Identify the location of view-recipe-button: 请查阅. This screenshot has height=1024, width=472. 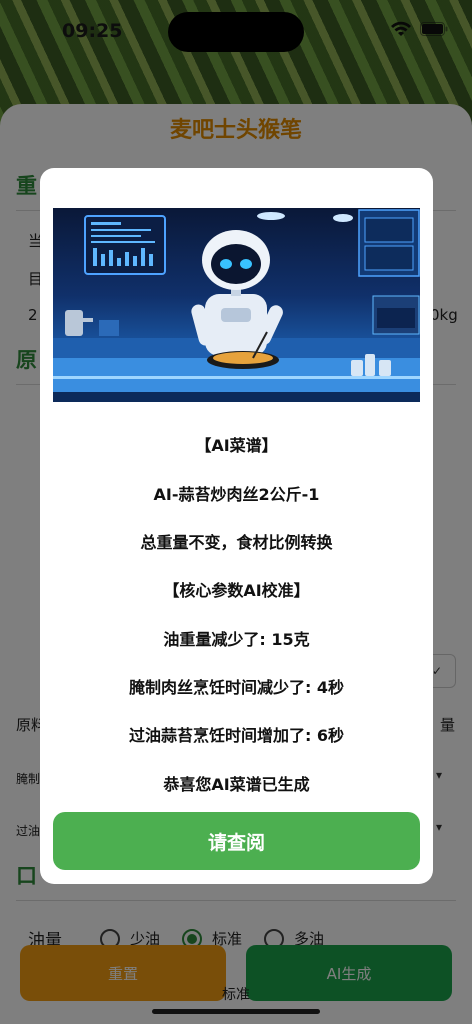
(236, 841).